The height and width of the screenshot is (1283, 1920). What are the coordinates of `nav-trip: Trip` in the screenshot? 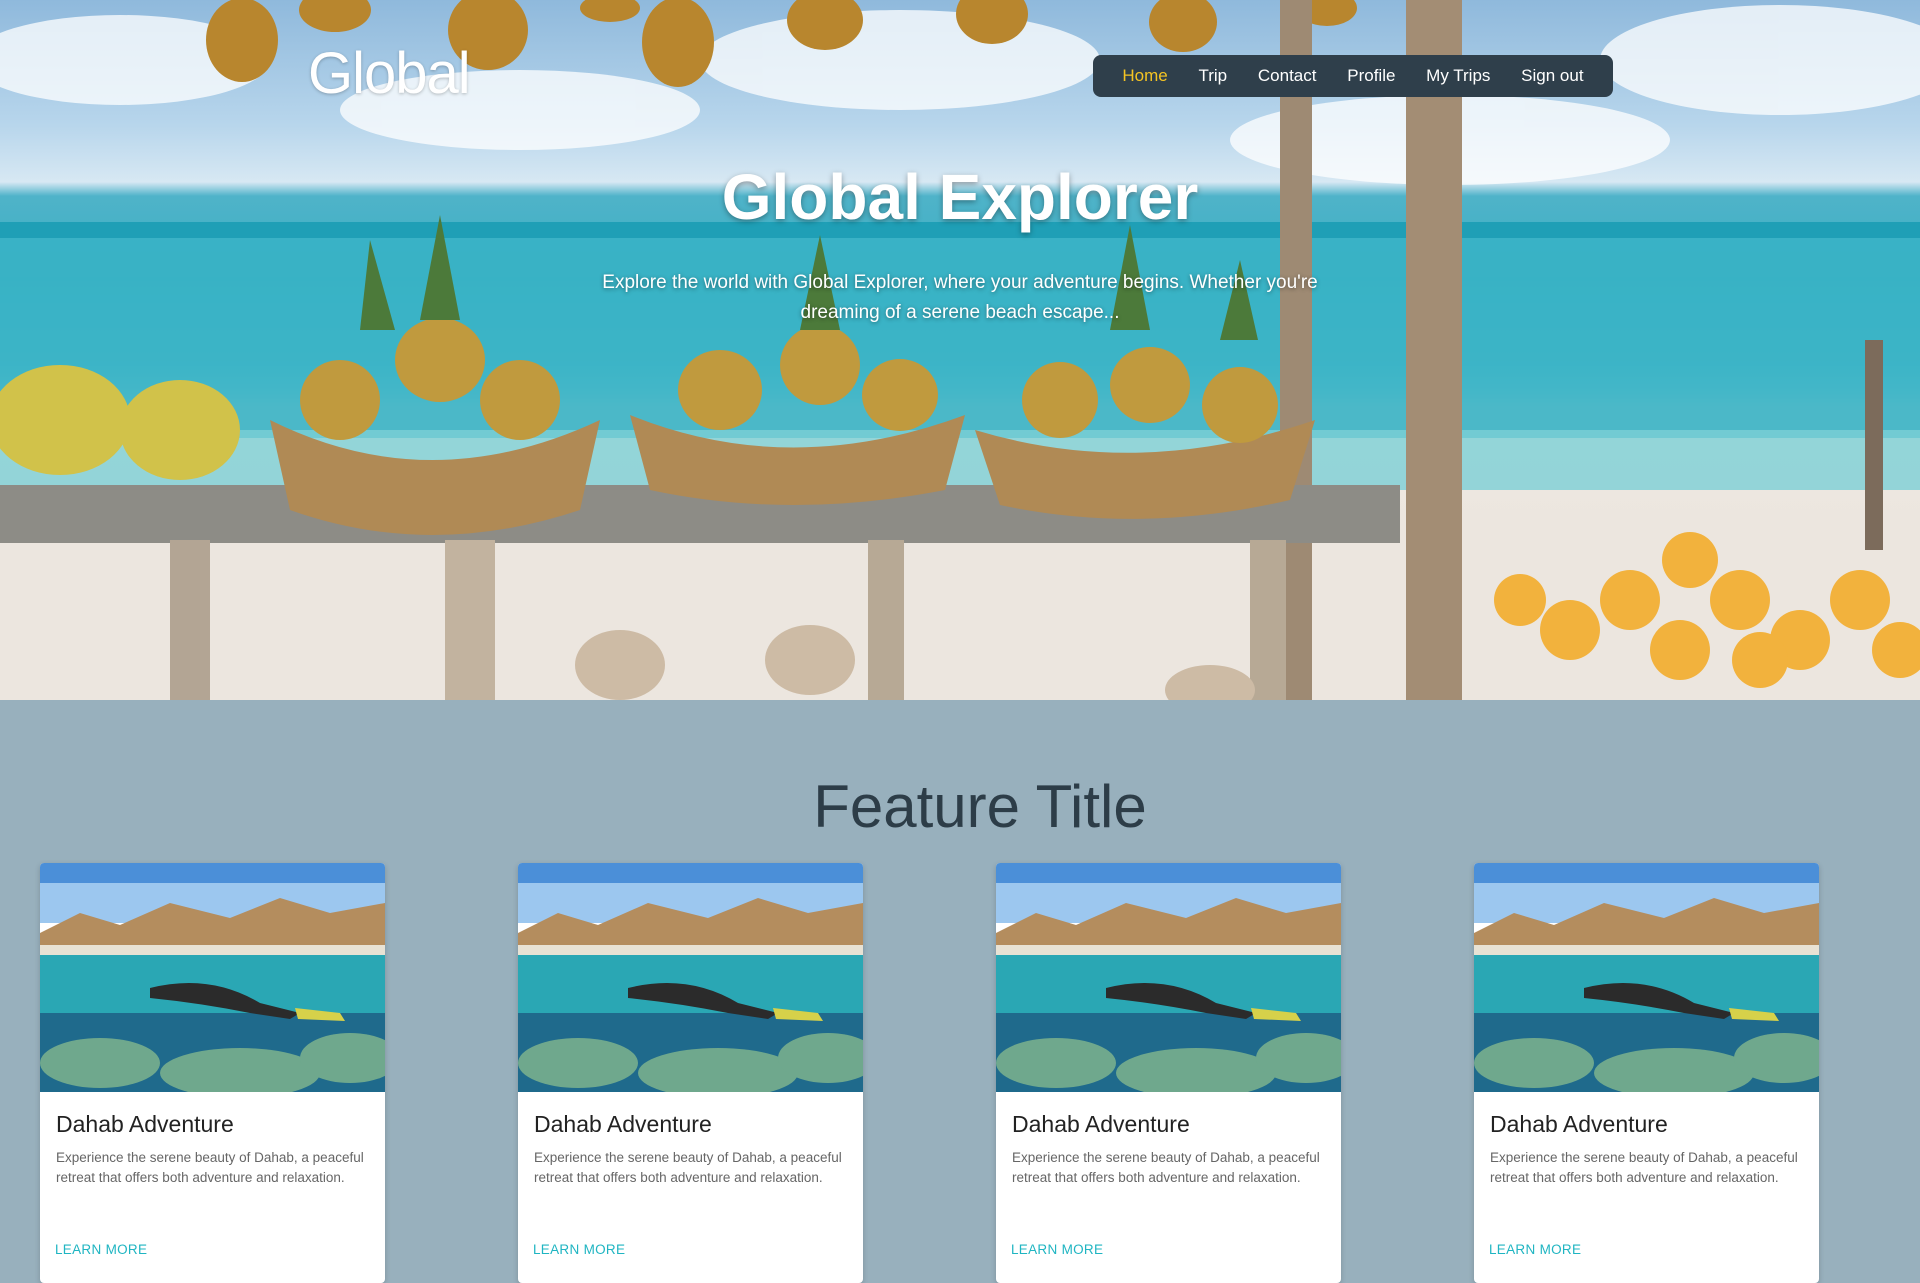 It's located at (1212, 76).